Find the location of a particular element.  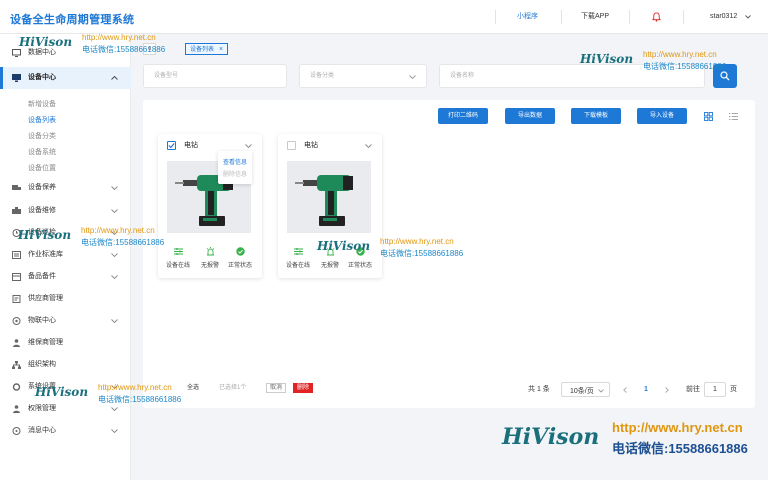

app-title: 设备全生命周期管理系统 is located at coordinates (72, 20).